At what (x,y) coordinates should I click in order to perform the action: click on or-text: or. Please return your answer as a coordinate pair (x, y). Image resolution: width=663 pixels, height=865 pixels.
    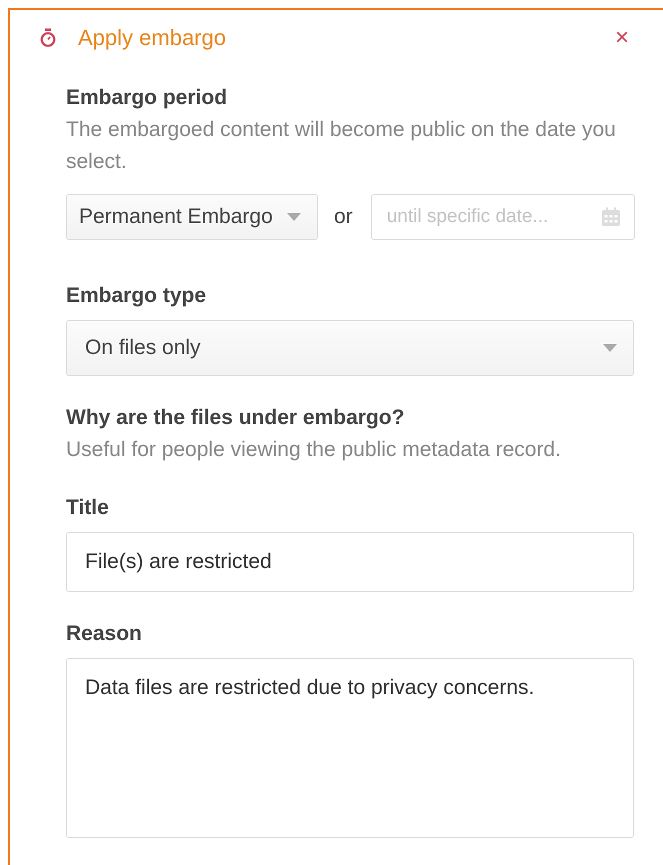
    Looking at the image, I should click on (343, 217).